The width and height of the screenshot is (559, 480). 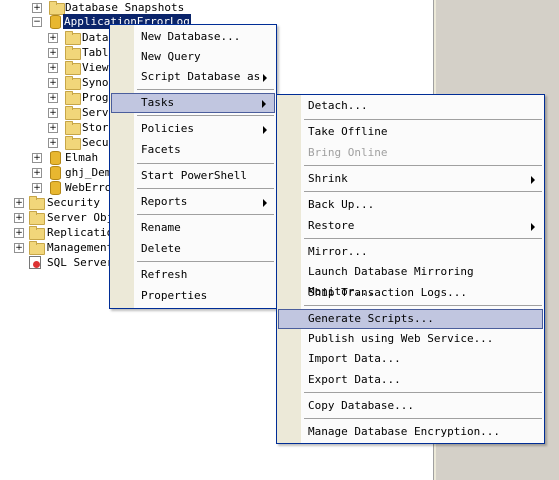 What do you see at coordinates (161, 149) in the screenshot?
I see `menu-item-label: Facets` at bounding box center [161, 149].